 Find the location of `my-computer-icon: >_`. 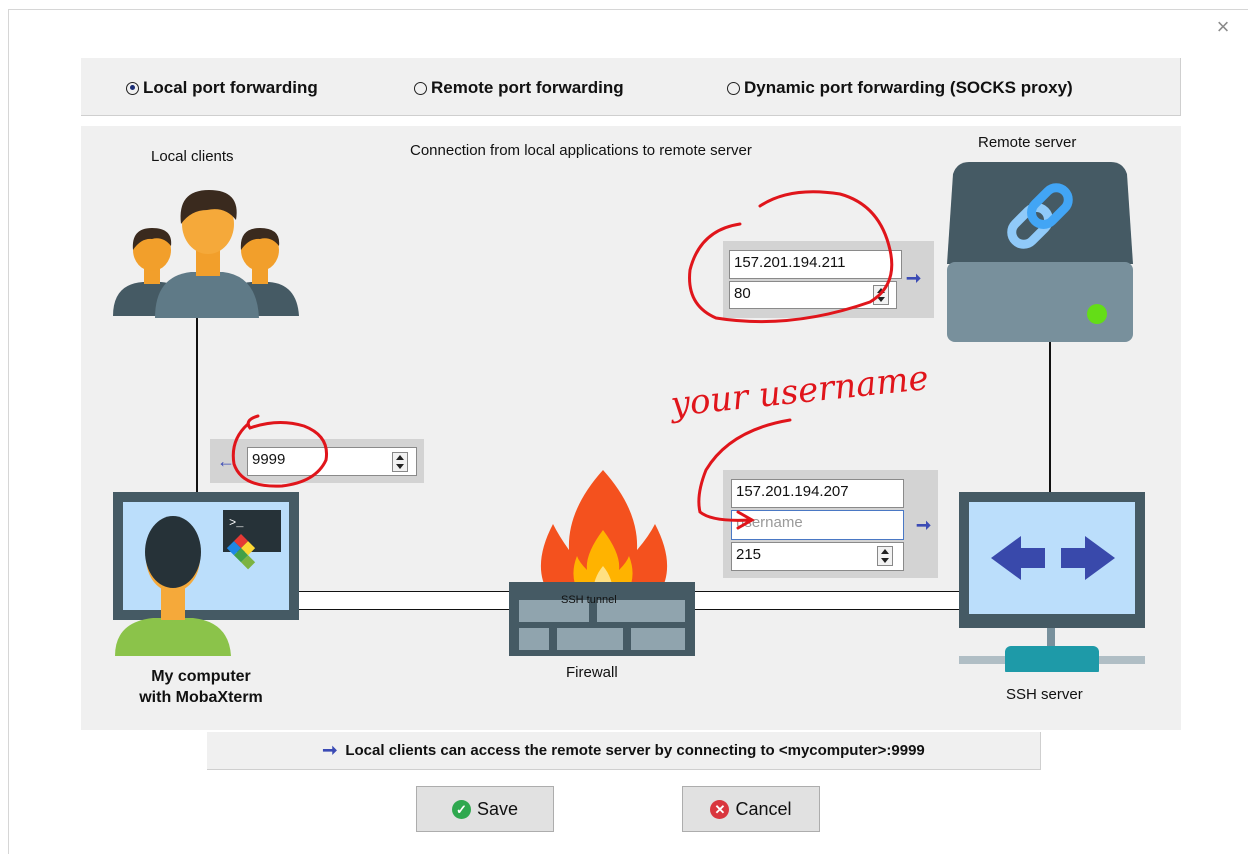

my-computer-icon: >_ is located at coordinates (206, 574).